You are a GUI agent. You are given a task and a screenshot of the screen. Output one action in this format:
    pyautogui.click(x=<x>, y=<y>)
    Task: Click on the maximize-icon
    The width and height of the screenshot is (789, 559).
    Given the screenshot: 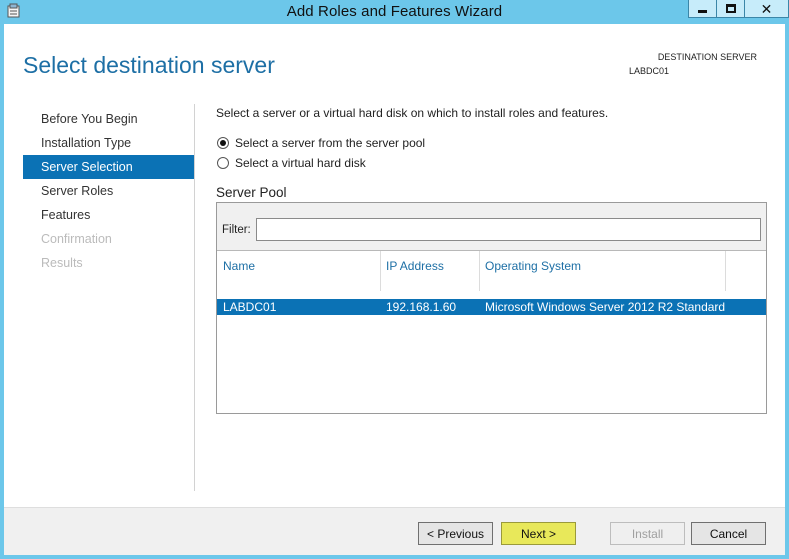 What is the action you would take?
    pyautogui.click(x=730, y=8)
    